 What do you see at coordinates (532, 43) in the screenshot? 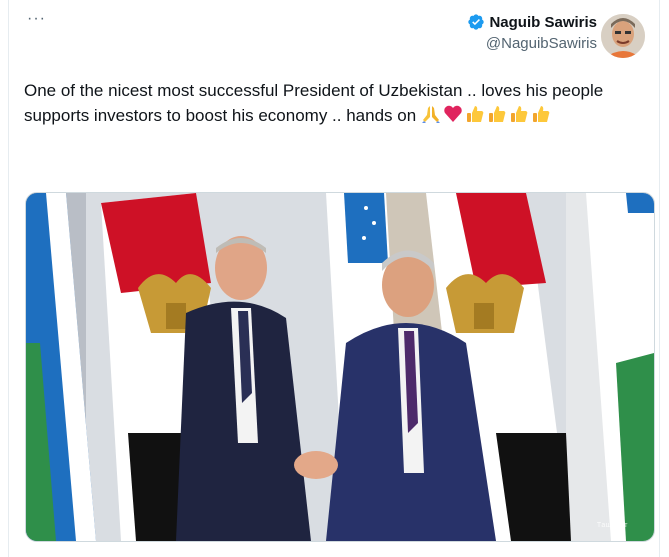
I see `author-handle: @NaguibSawiris` at bounding box center [532, 43].